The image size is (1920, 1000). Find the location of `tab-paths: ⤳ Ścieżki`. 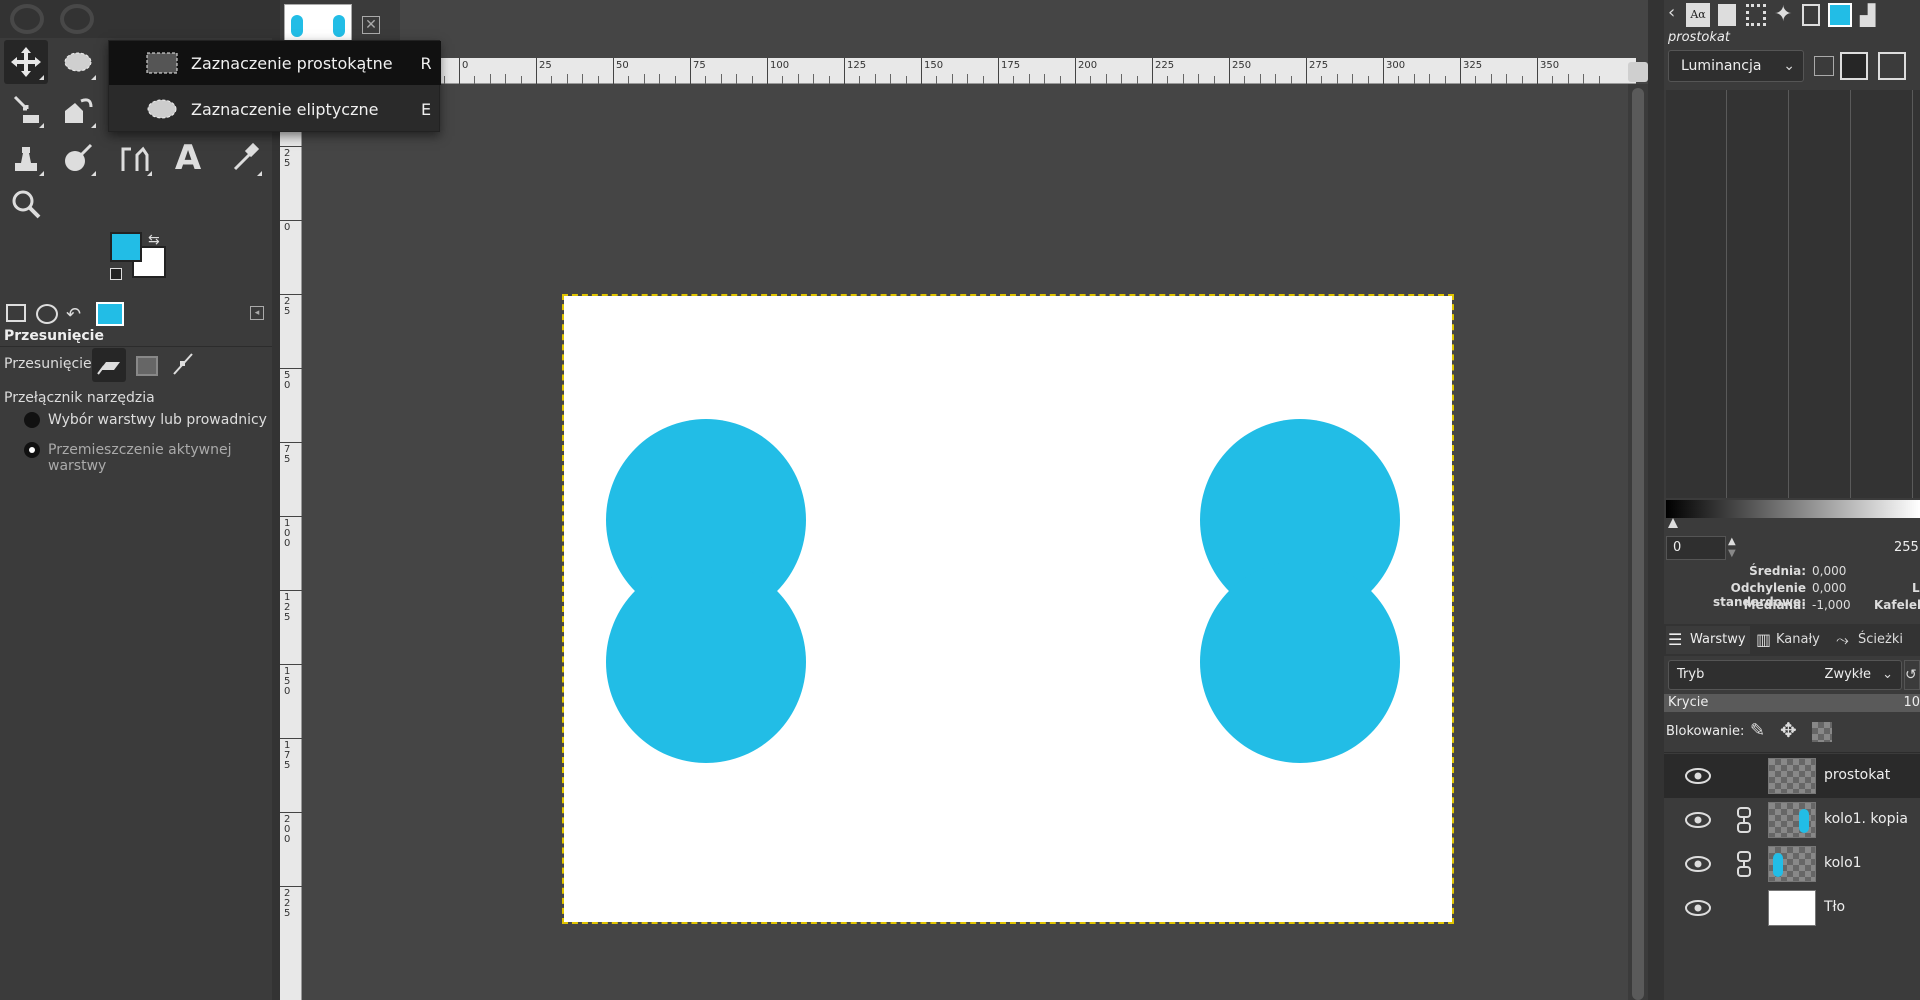

tab-paths: ⤳ Ścieżki is located at coordinates (1872, 640).